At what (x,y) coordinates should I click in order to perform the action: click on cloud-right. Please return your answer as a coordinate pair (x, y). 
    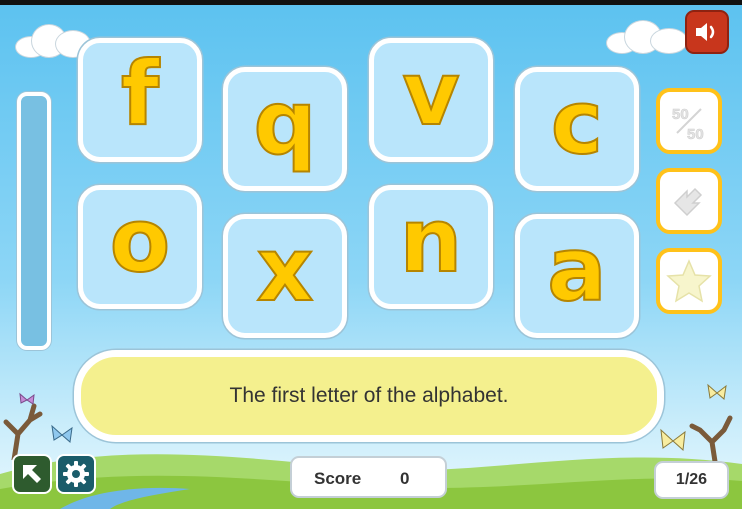
    Looking at the image, I should click on (649, 36).